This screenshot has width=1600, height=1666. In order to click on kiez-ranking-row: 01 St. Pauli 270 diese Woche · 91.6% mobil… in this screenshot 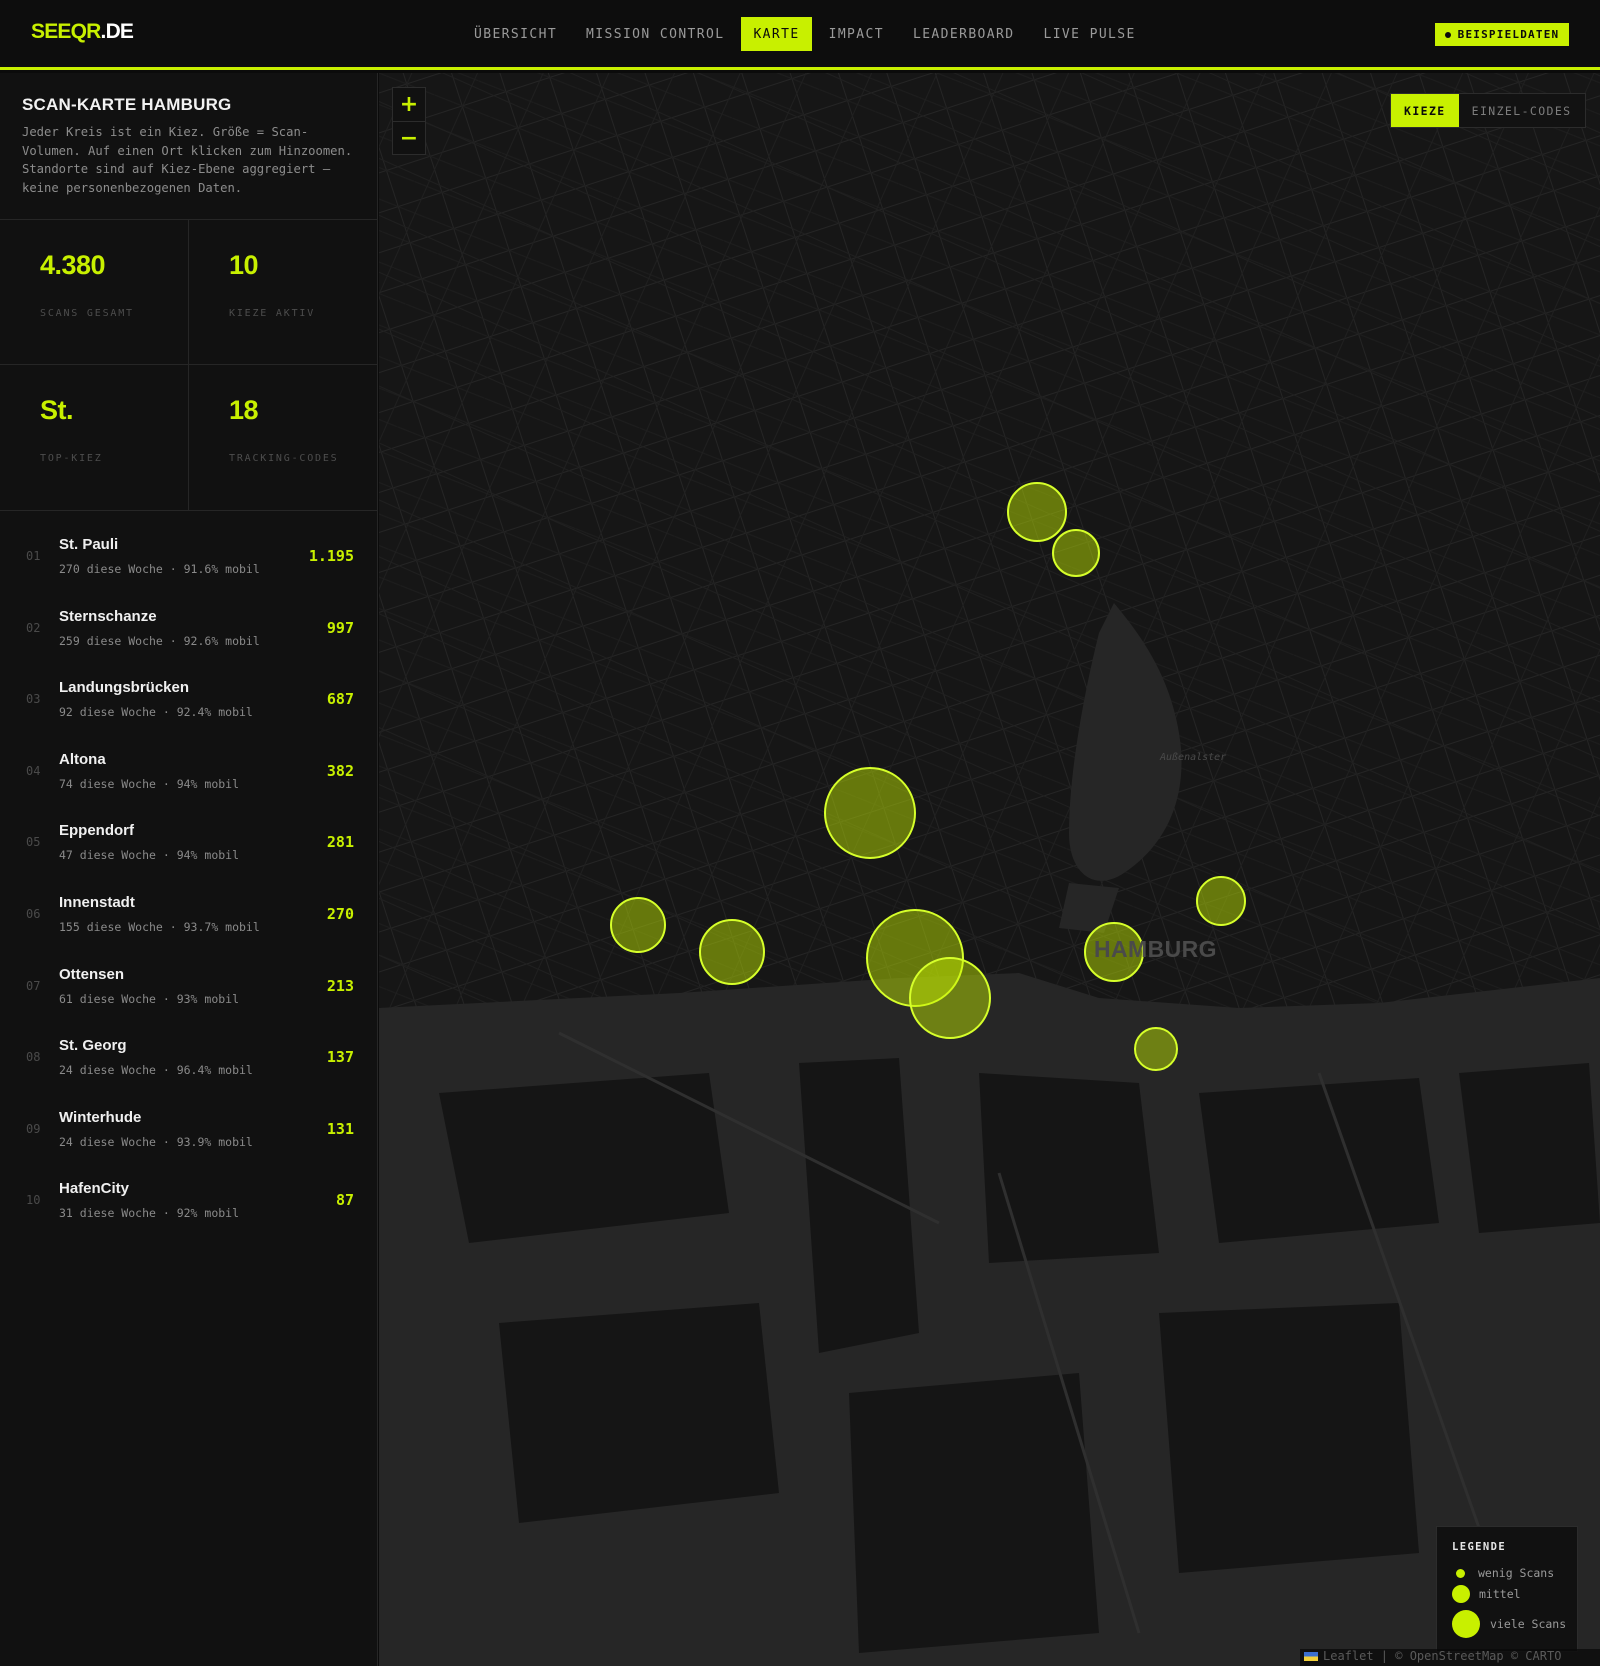, I will do `click(188, 559)`.